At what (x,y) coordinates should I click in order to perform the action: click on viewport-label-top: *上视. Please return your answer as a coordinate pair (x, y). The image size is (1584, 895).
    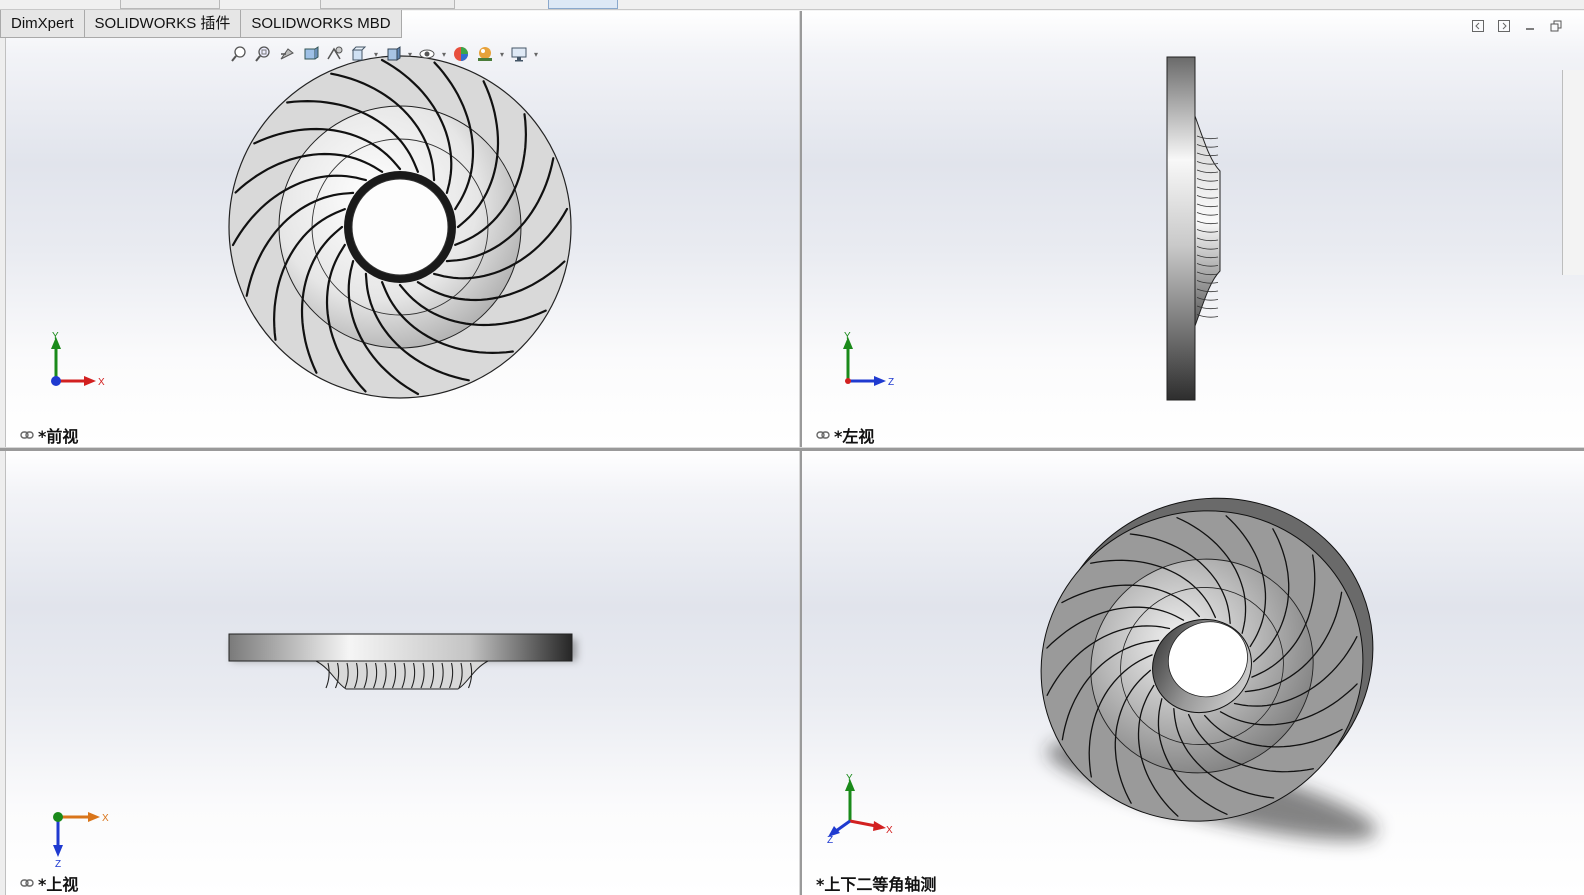
    Looking at the image, I should click on (49, 883).